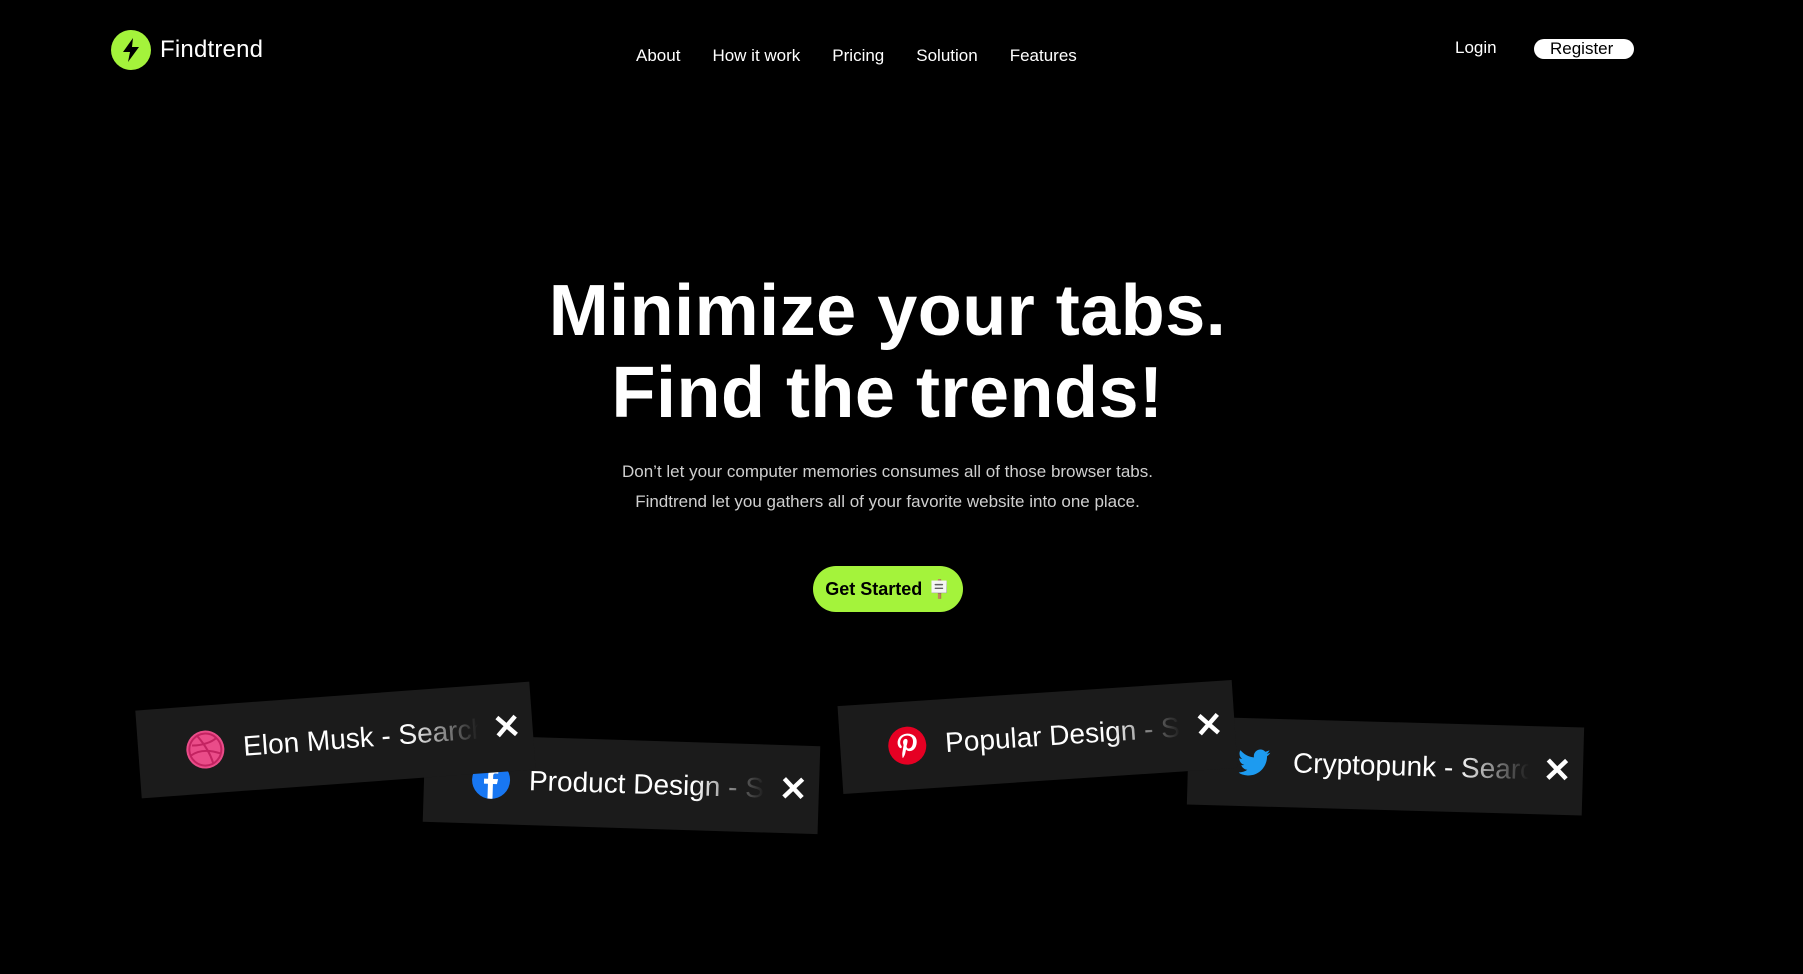  What do you see at coordinates (1411, 766) in the screenshot?
I see `tab-label: Cryptopunk - Search` at bounding box center [1411, 766].